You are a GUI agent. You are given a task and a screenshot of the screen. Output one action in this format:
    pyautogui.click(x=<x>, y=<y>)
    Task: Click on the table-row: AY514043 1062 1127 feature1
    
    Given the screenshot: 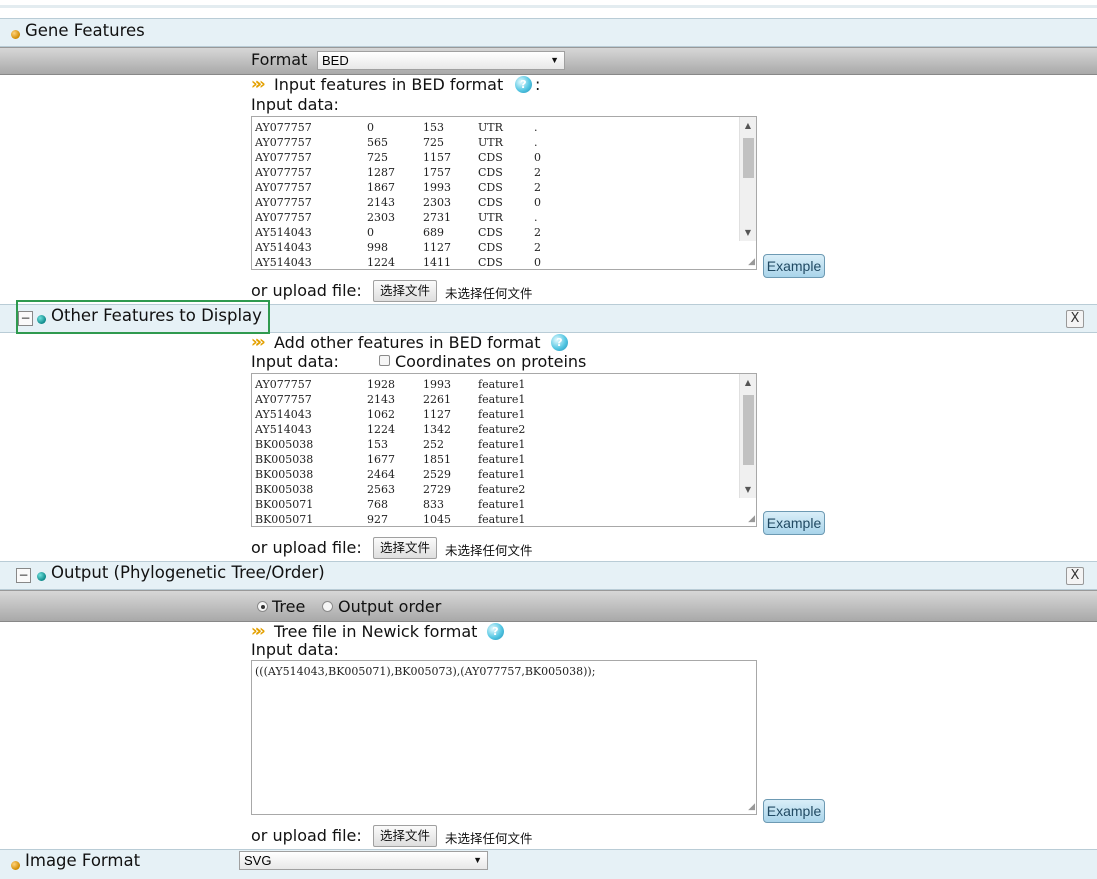 What is the action you would take?
    pyautogui.click(x=394, y=414)
    